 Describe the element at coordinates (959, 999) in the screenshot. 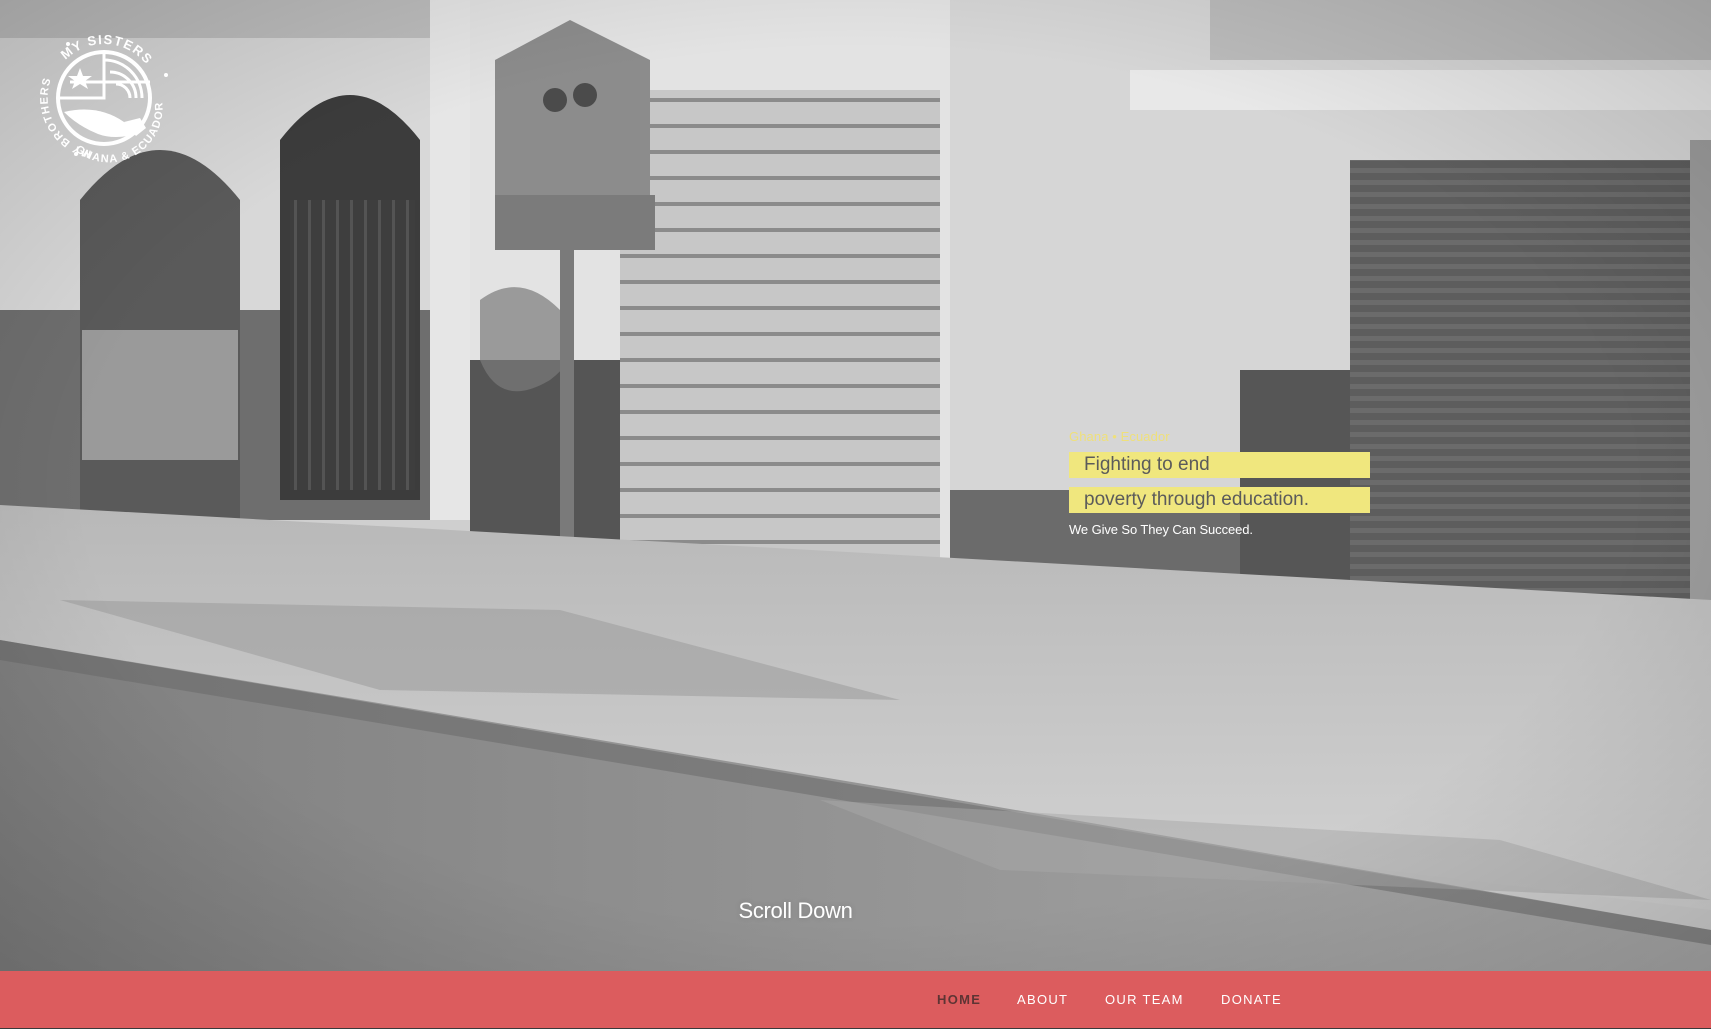

I see `nav-item-home: HOME` at that location.